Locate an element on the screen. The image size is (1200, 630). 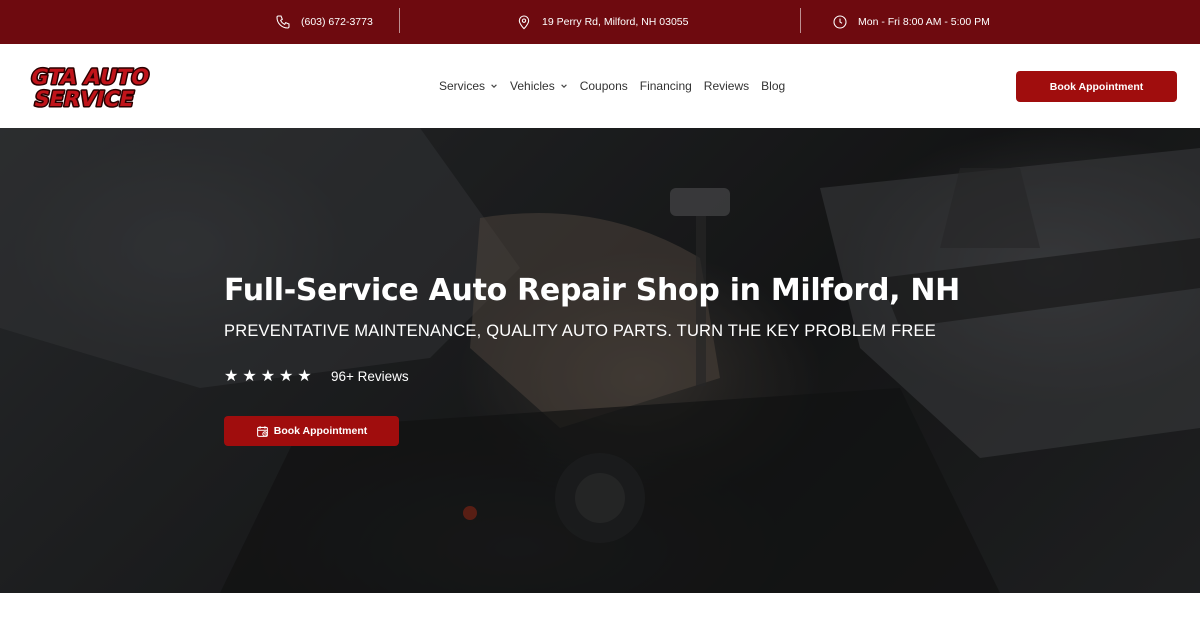
nav-item-financing: Financing is located at coordinates (666, 86).